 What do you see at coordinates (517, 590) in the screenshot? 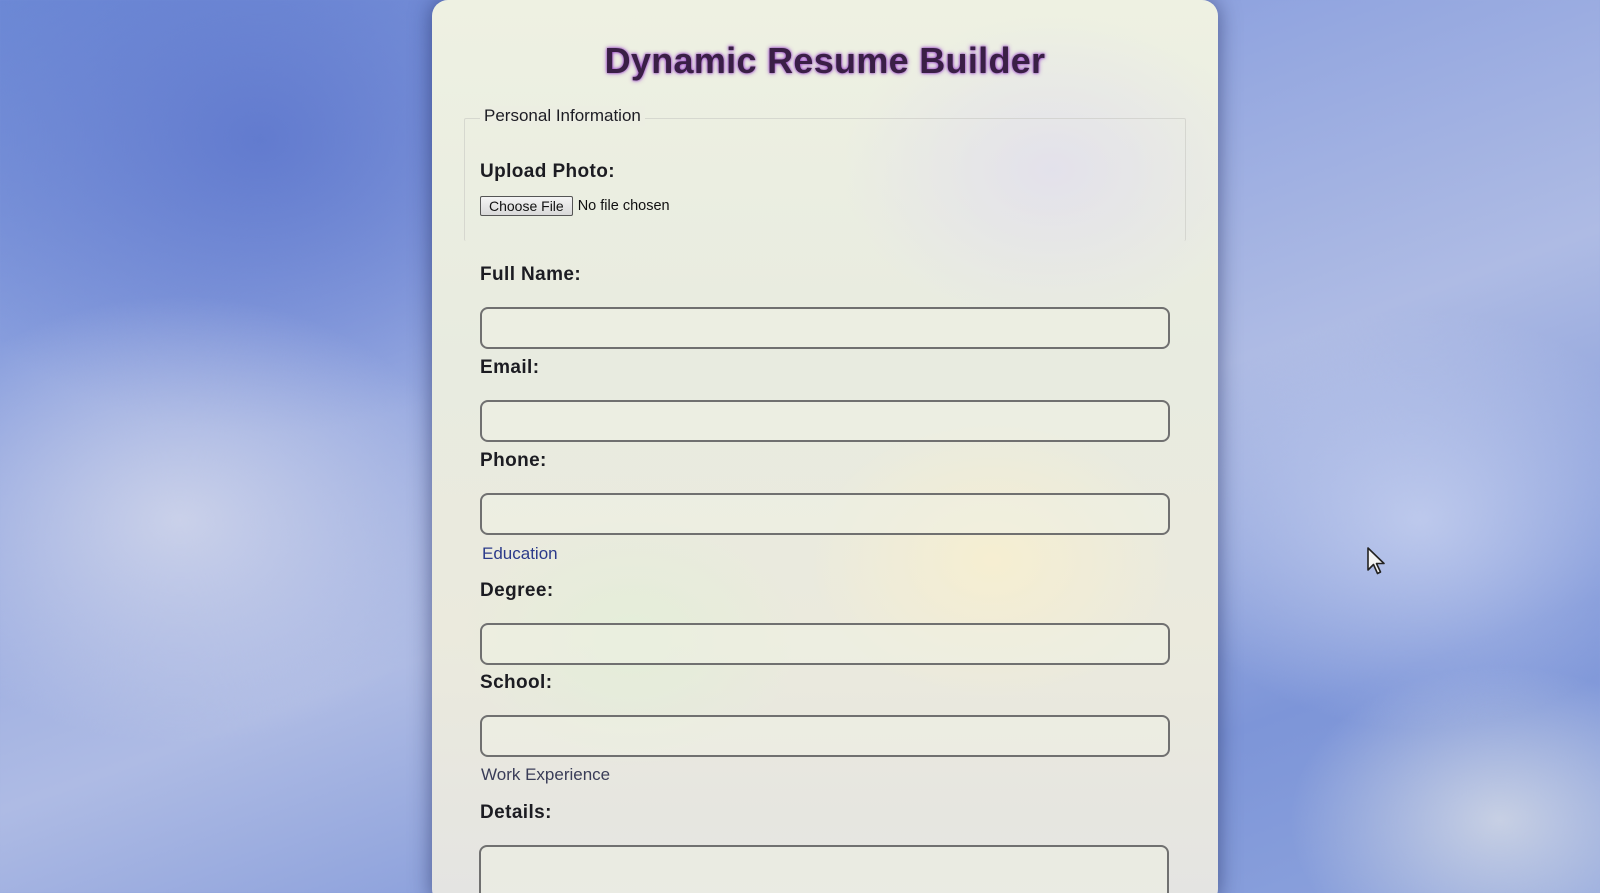
I see `degree-label: Degree:` at bounding box center [517, 590].